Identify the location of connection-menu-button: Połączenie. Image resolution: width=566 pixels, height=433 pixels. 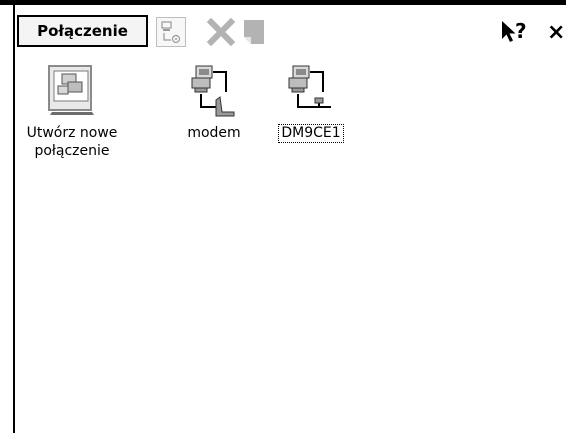
(82, 31).